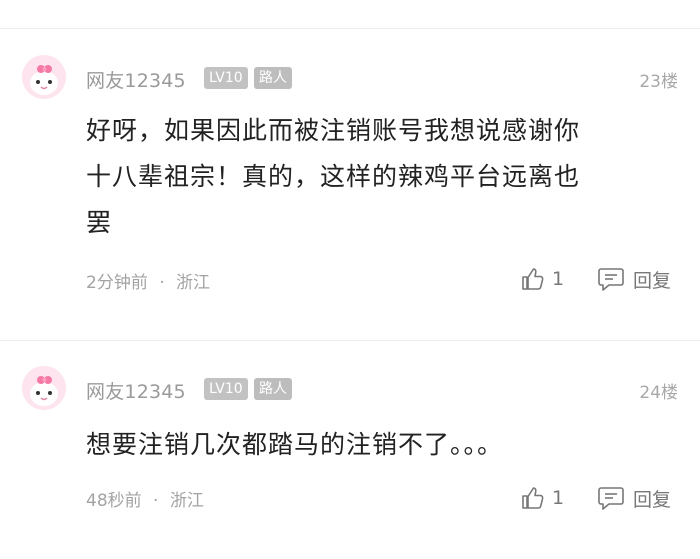  I want to click on comment-line: 罢, so click(99, 222).